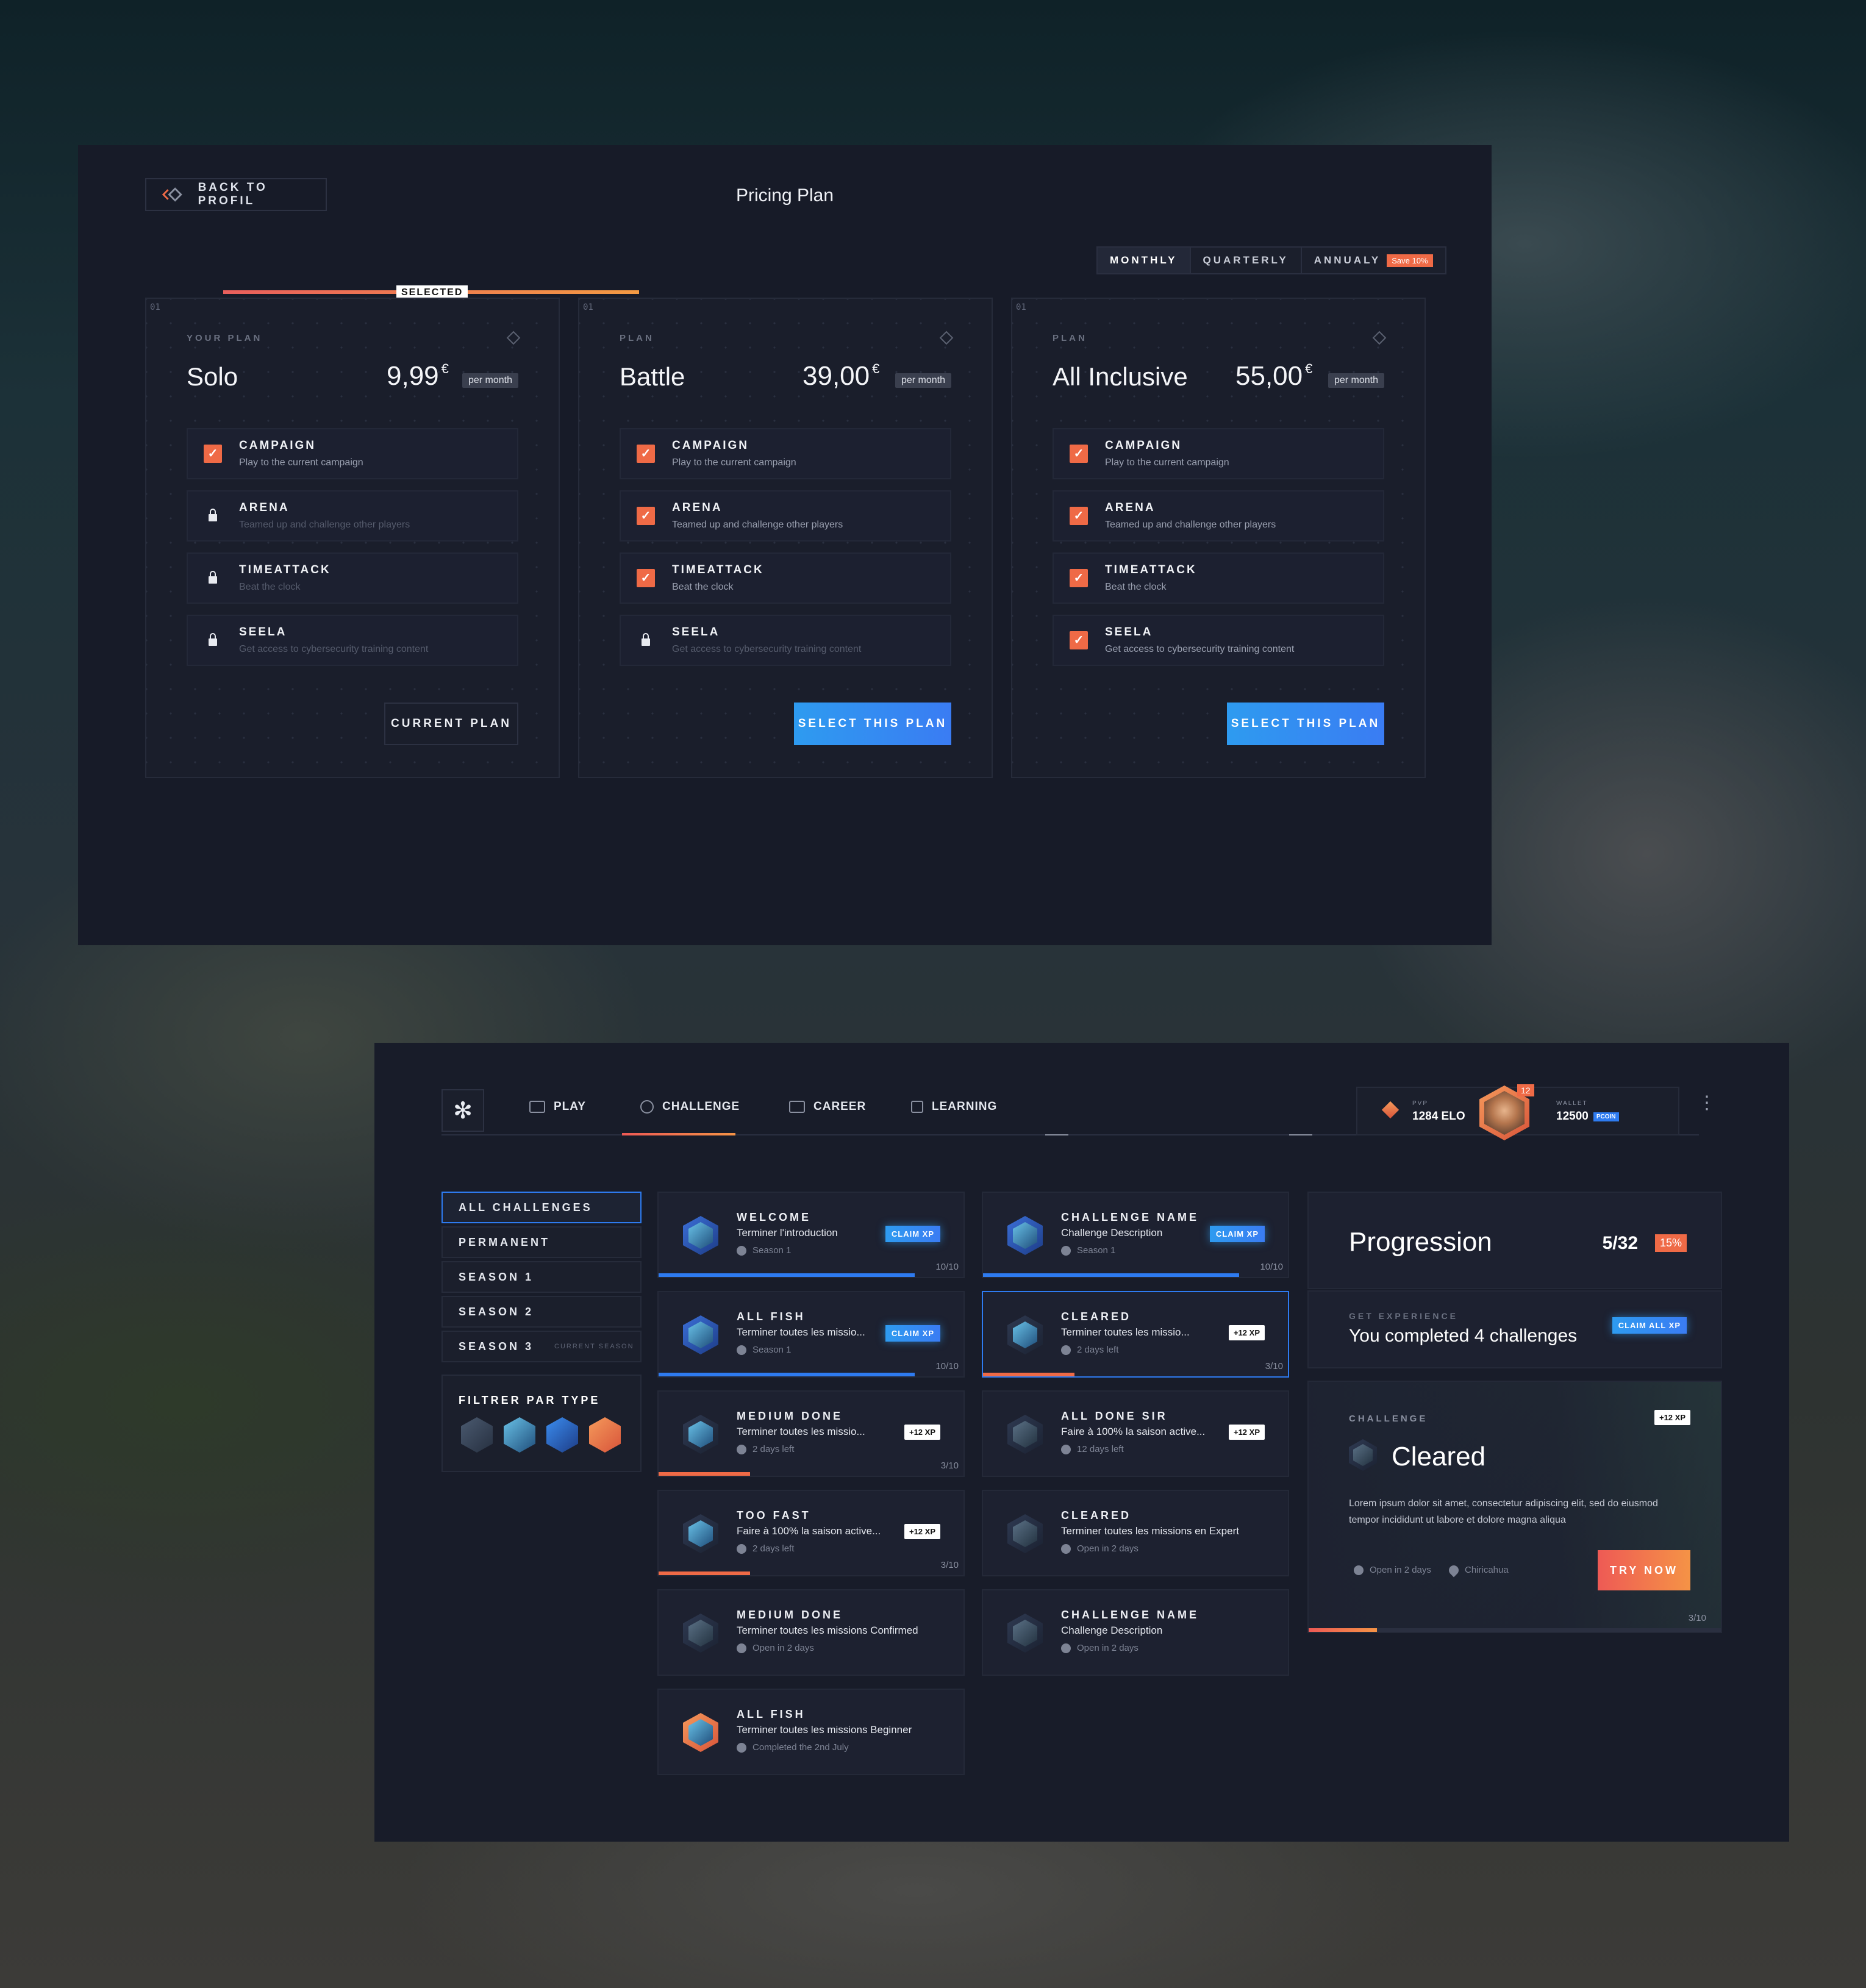  What do you see at coordinates (1389, 1419) in the screenshot?
I see `detail-label: CHALLENGE` at bounding box center [1389, 1419].